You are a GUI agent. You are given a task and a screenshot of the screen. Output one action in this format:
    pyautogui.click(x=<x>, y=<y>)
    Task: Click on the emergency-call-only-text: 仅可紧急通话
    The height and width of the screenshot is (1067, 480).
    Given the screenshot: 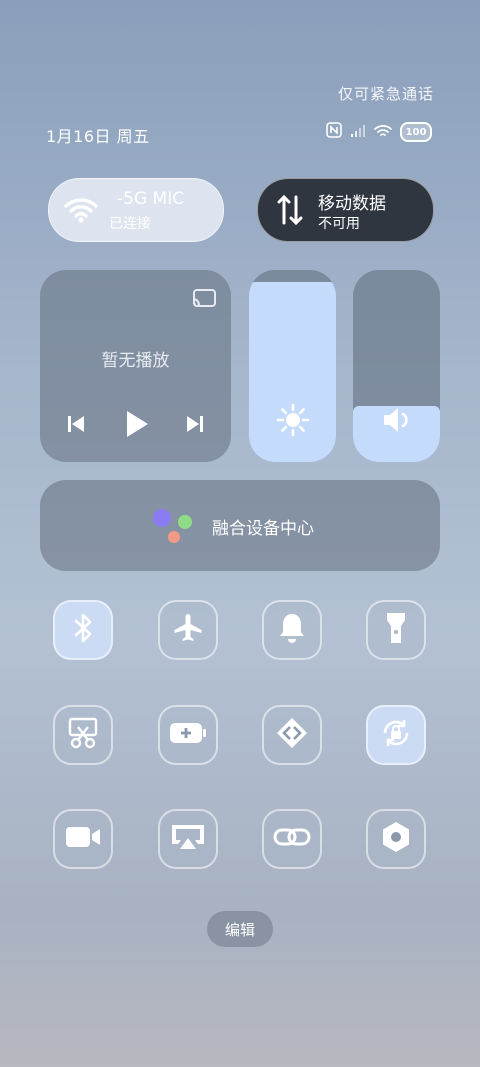 What is the action you would take?
    pyautogui.click(x=385, y=94)
    